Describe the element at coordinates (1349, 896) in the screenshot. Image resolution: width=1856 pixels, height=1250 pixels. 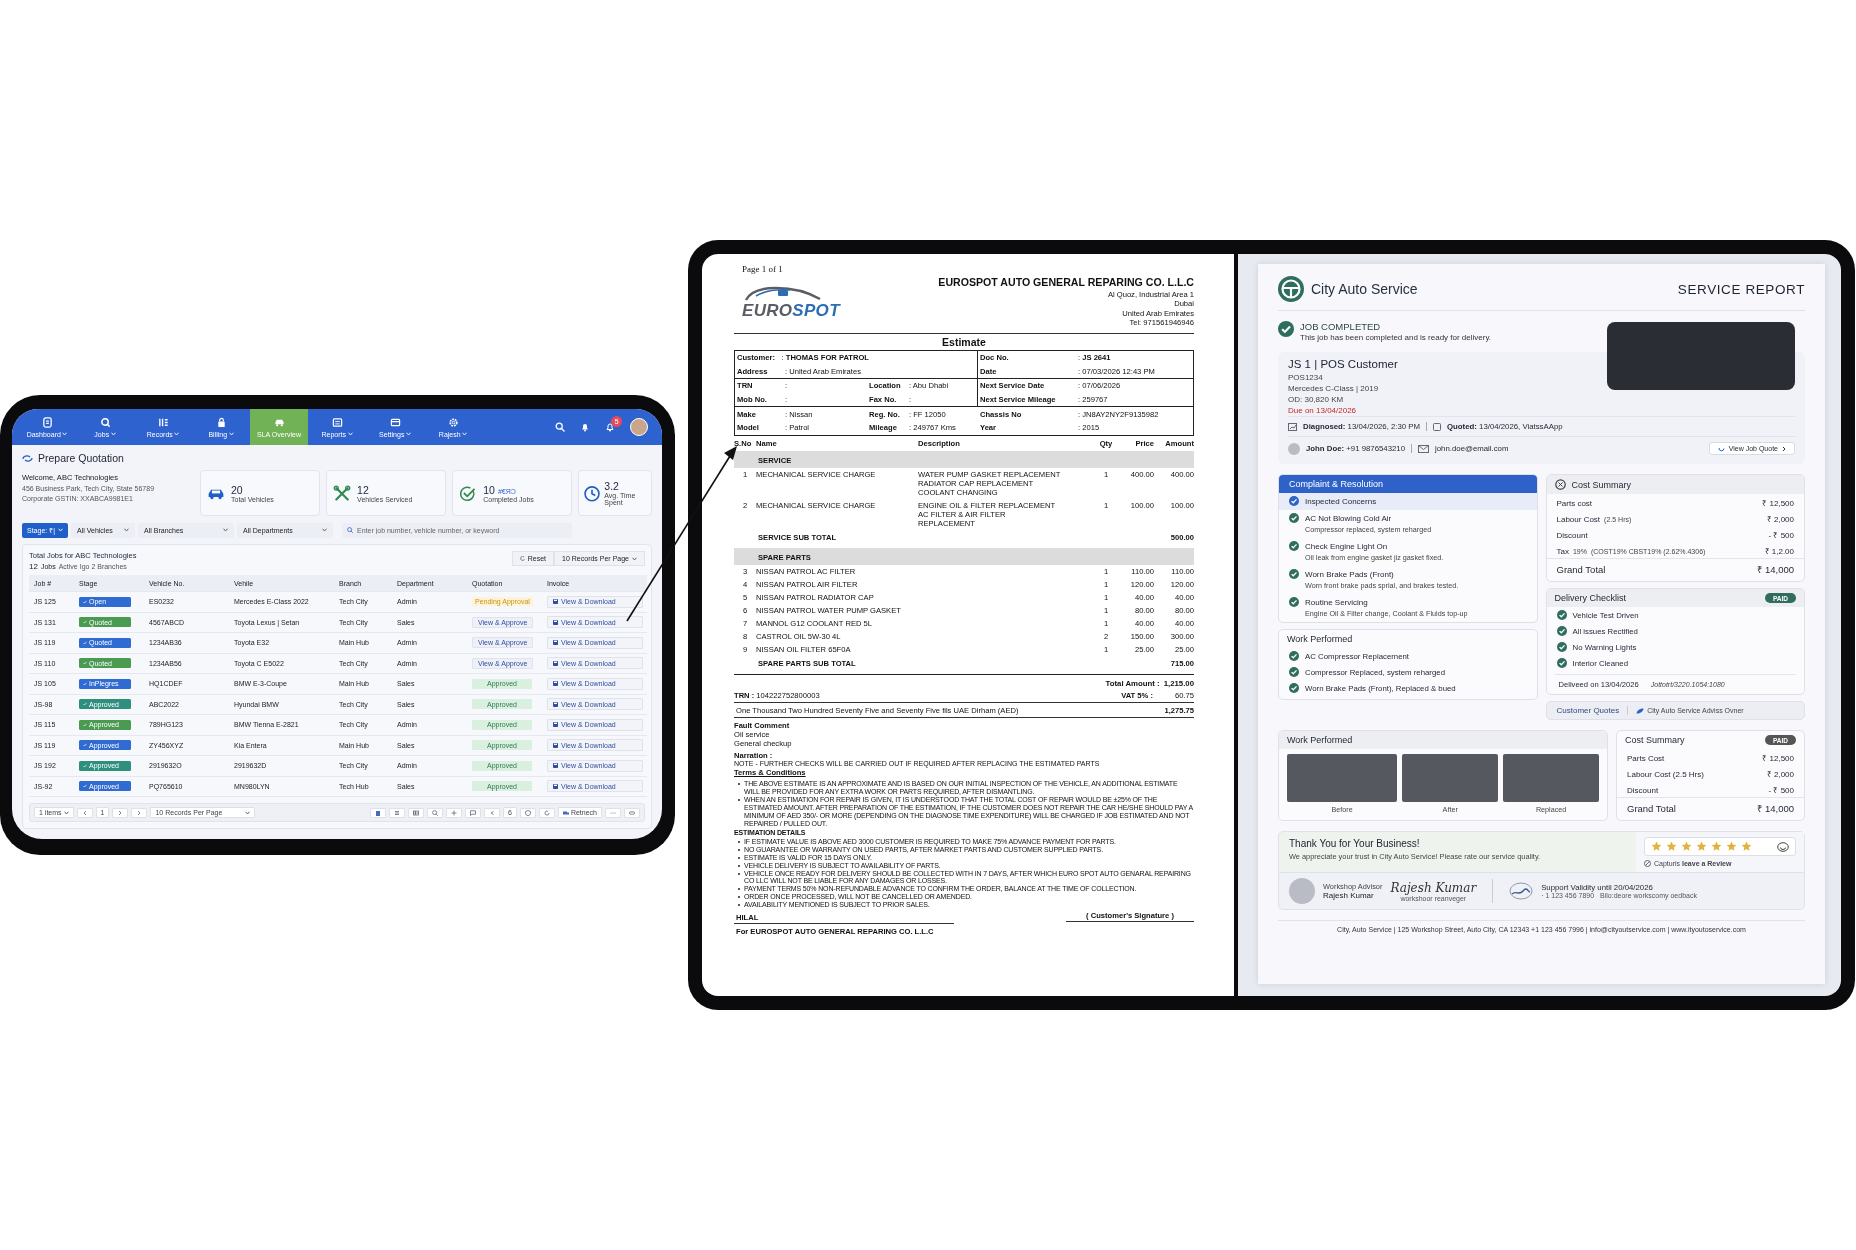
I see `advisor-name: Rajesh Kumar` at that location.